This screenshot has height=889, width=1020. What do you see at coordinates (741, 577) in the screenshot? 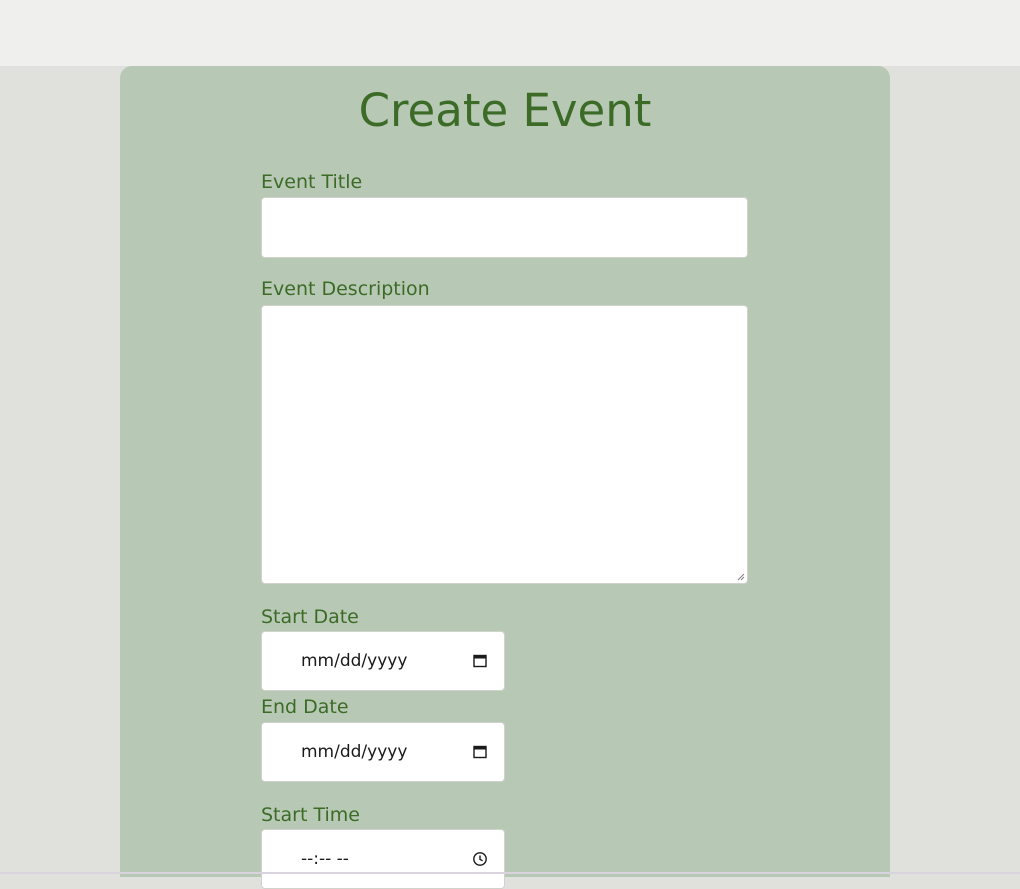
I see `resize-grip-icon` at bounding box center [741, 577].